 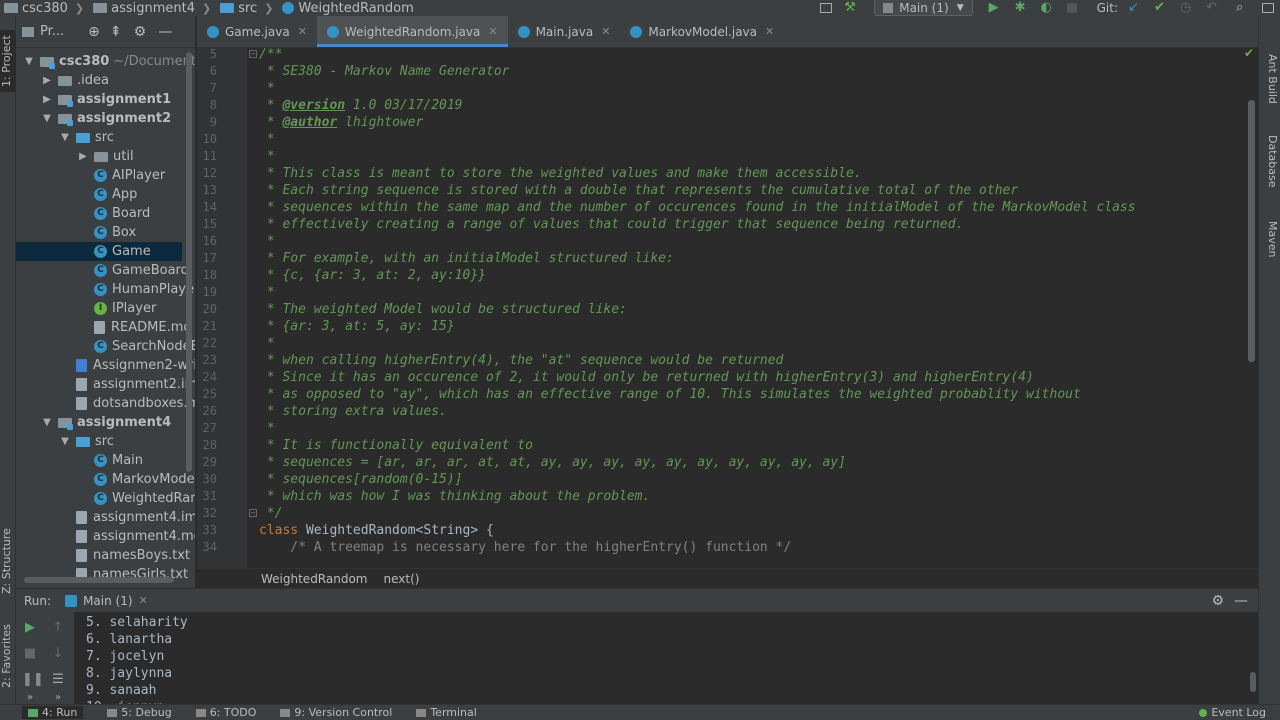 What do you see at coordinates (923, 8) in the screenshot?
I see `run-configuration-select: Main (1) ▼` at bounding box center [923, 8].